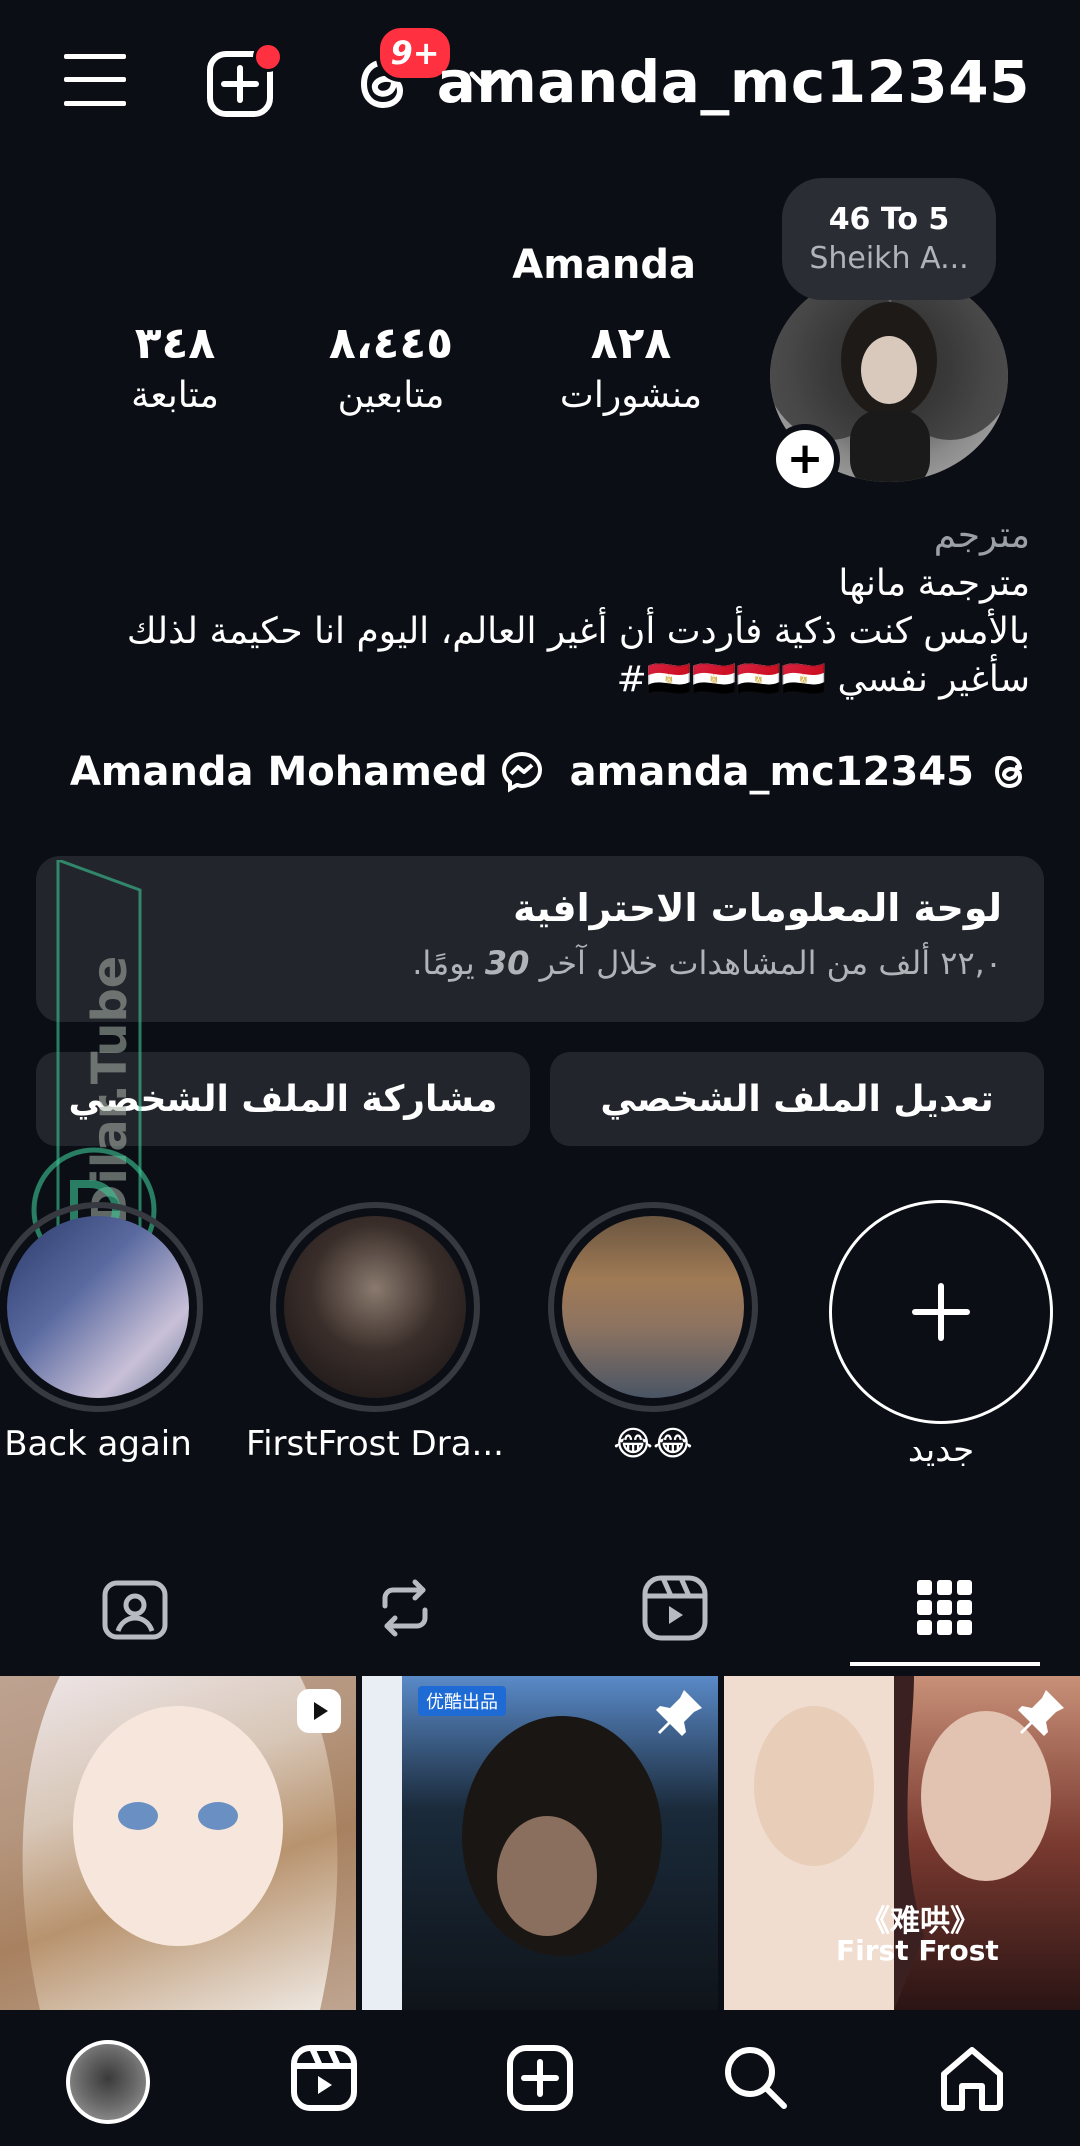 The image size is (1080, 2146). I want to click on create-nav-icon, so click(540, 2078).